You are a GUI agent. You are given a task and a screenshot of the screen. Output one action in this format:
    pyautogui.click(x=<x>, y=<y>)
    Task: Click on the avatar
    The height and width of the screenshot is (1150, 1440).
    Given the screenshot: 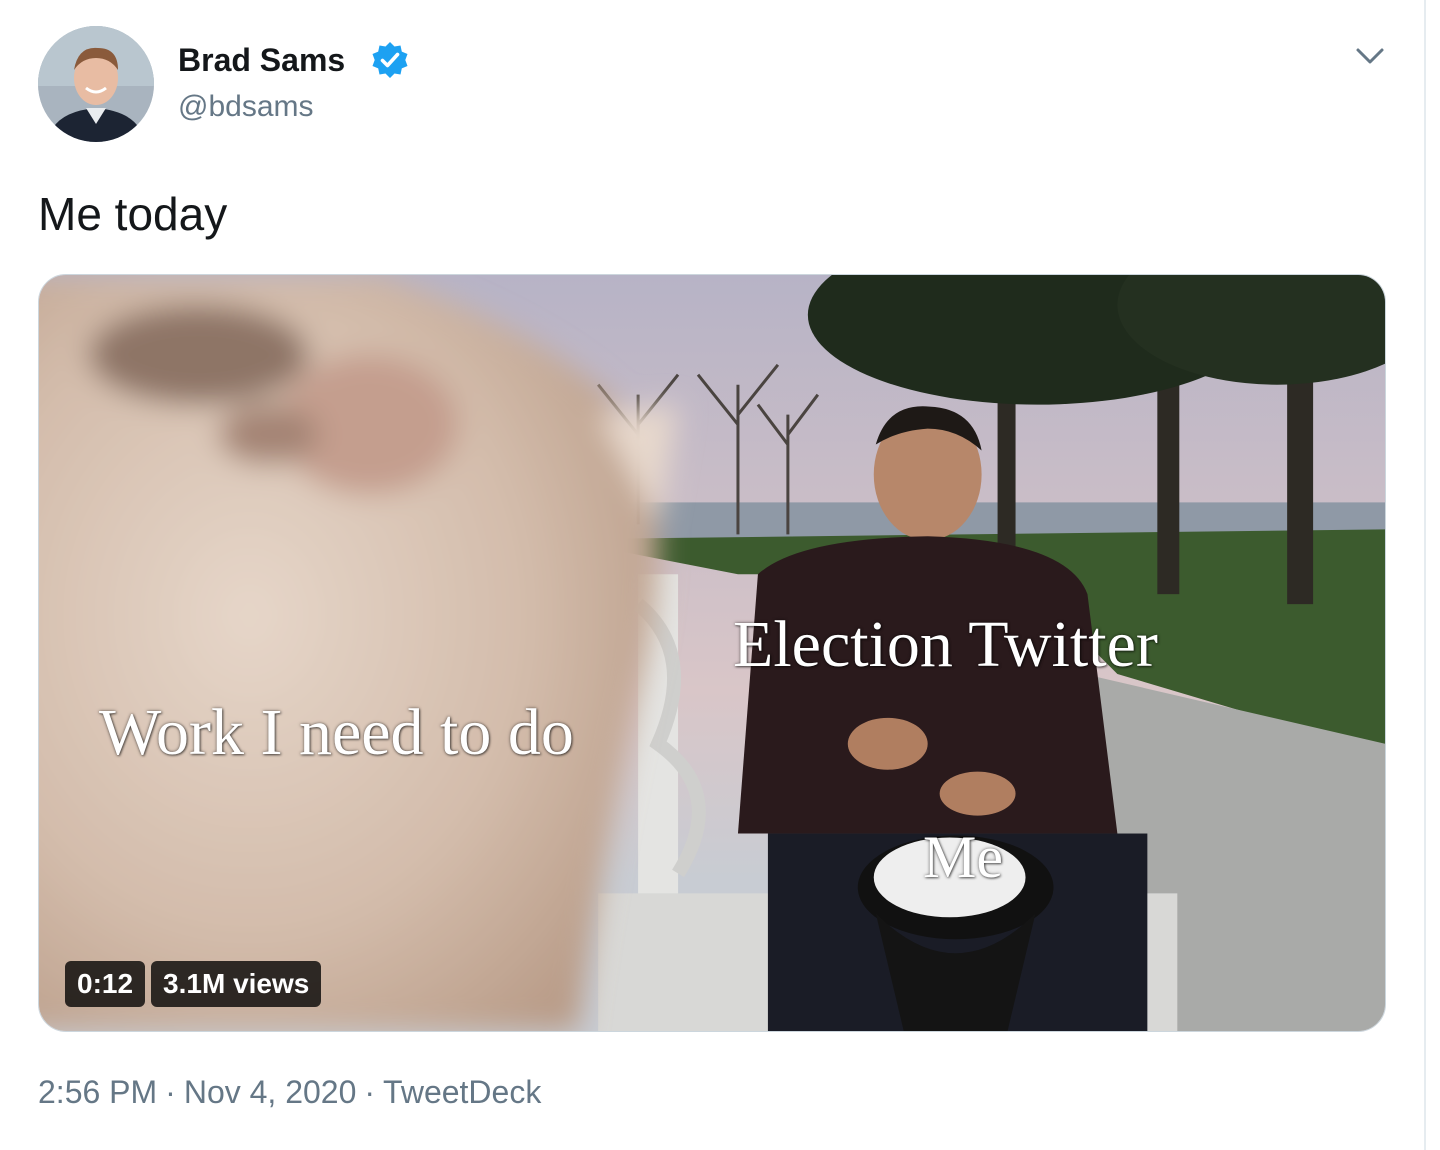 What is the action you would take?
    pyautogui.click(x=96, y=84)
    